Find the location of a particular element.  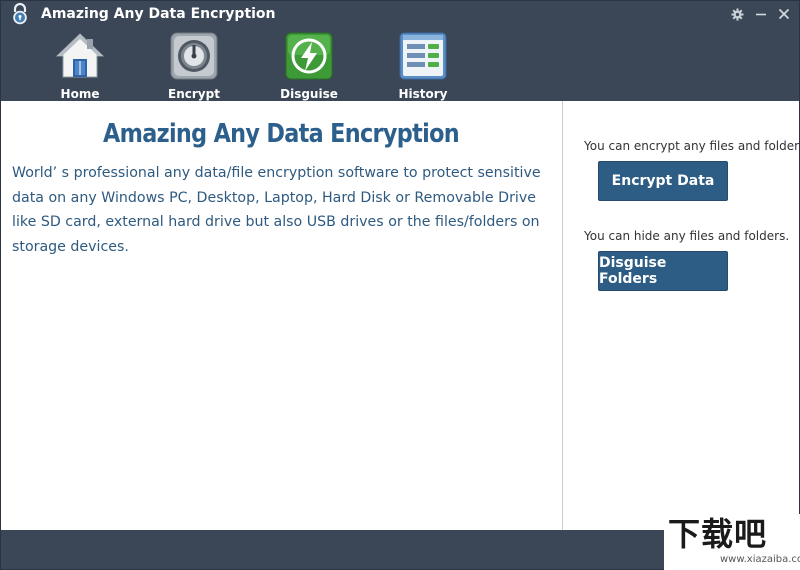

close-icon is located at coordinates (783, 14).